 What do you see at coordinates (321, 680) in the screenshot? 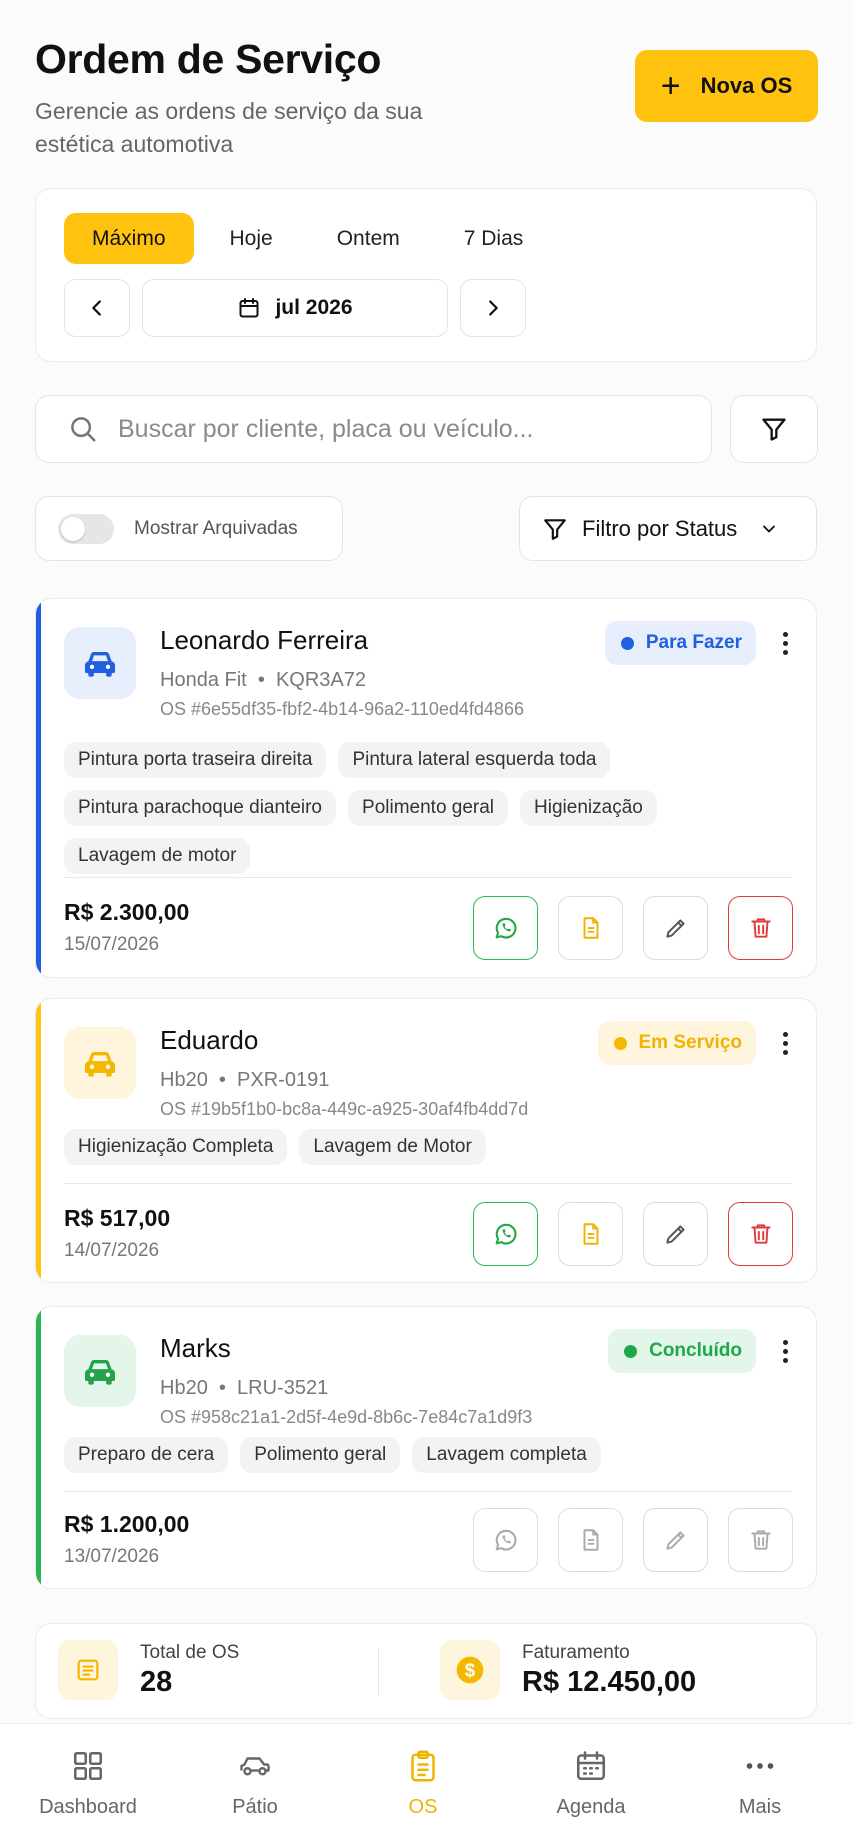
I see `vehicle-plate: KQR3A72` at bounding box center [321, 680].